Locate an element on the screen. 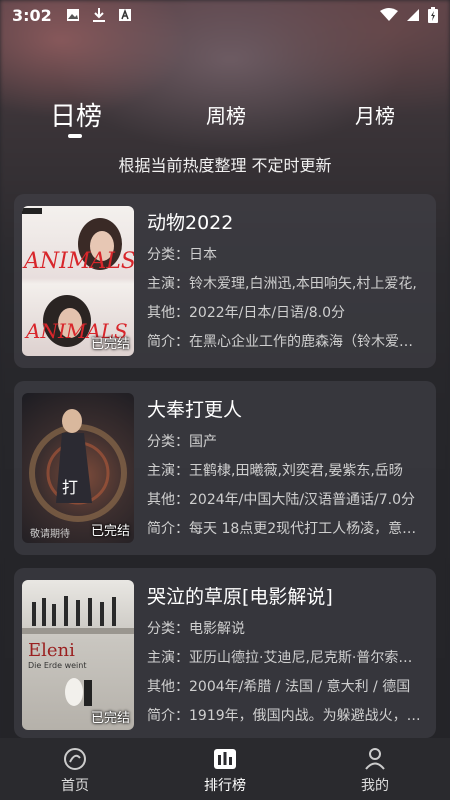  signal-icon is located at coordinates (413, 15).